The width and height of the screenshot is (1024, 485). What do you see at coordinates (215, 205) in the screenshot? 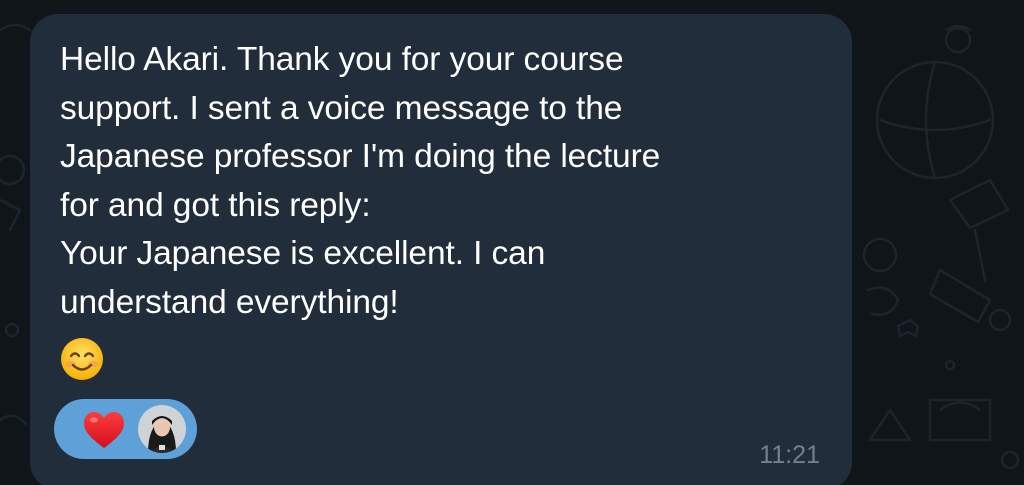
I see `message-line: for and got this reply:` at bounding box center [215, 205].